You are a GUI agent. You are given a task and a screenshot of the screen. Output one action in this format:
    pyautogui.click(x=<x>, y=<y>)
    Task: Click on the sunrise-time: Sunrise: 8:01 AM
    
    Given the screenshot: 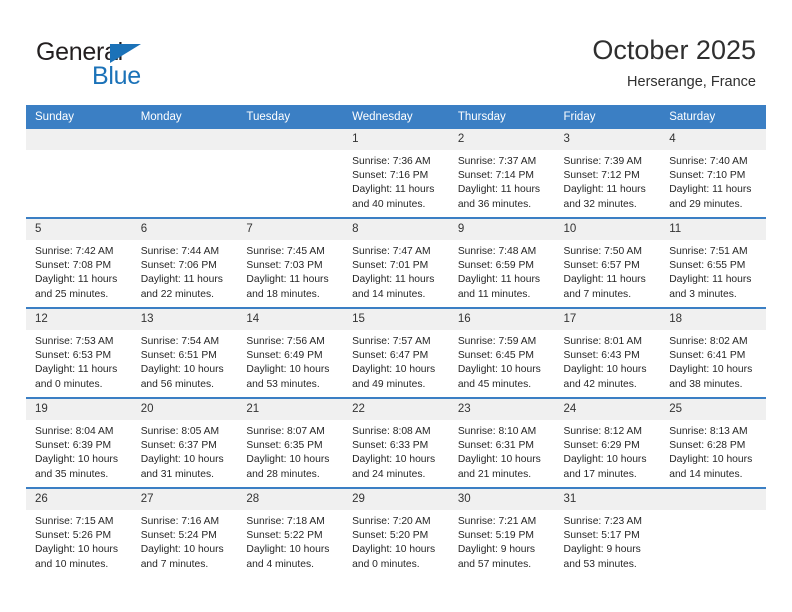 What is the action you would take?
    pyautogui.click(x=602, y=341)
    